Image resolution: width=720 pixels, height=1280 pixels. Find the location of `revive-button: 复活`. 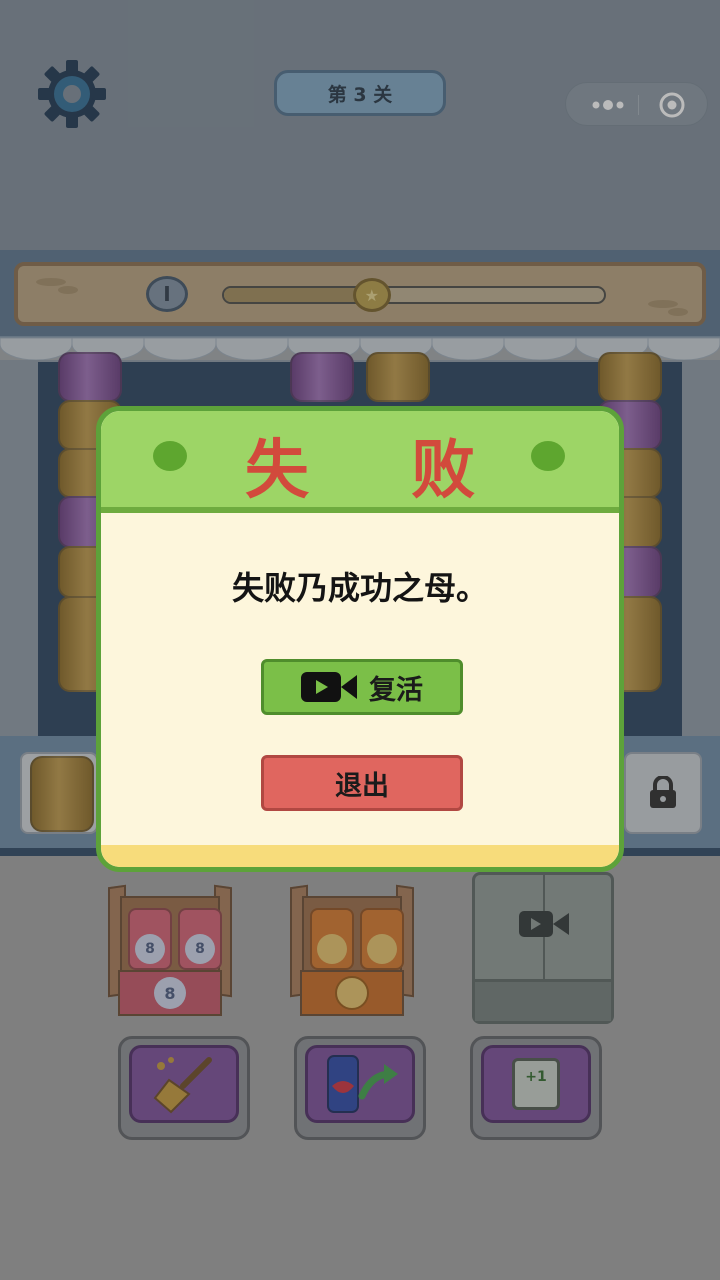

revive-button: 复活 is located at coordinates (362, 687).